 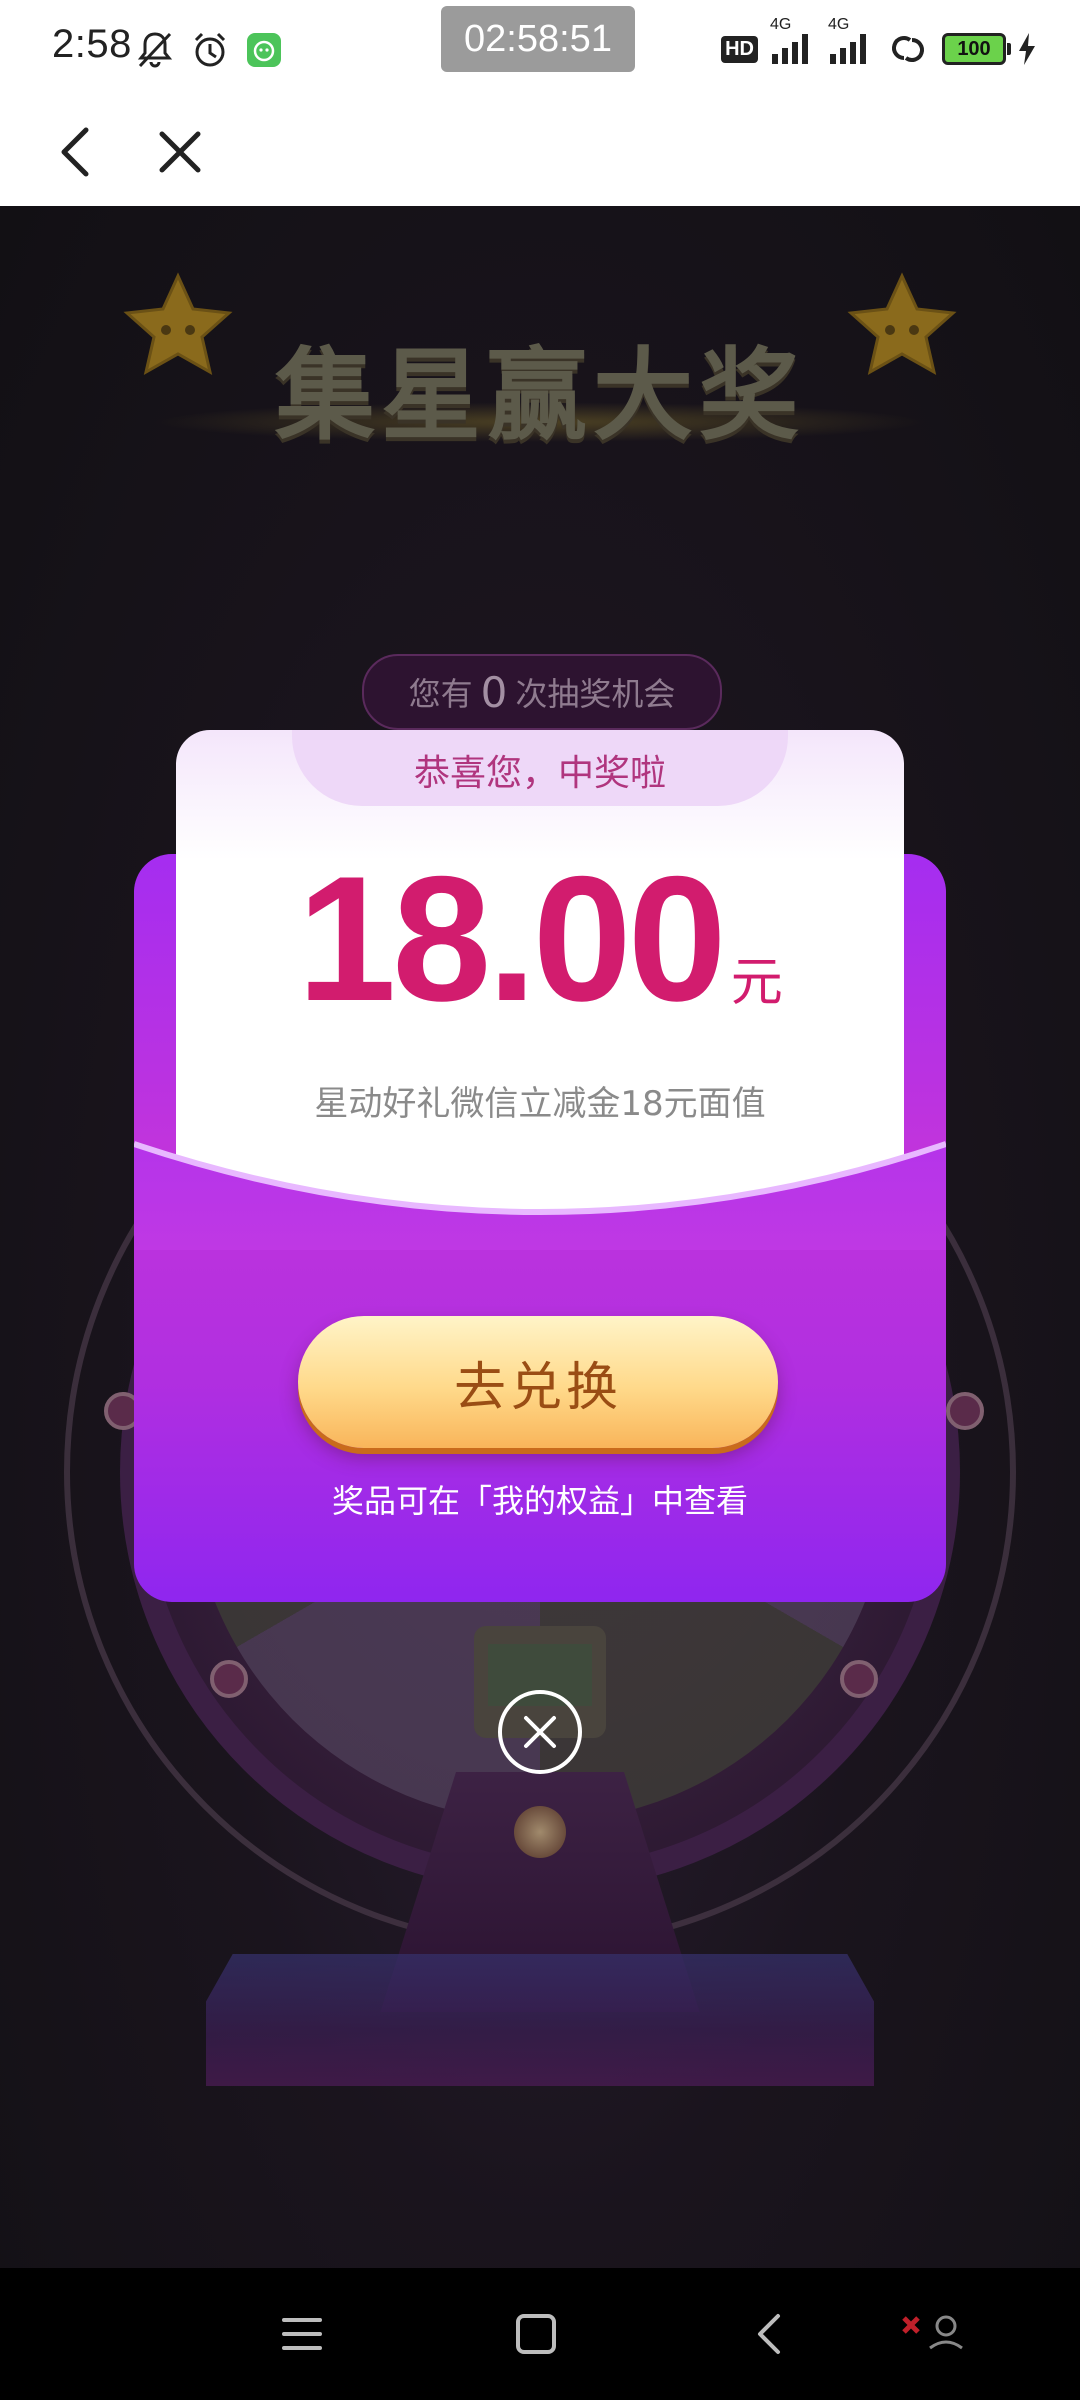 What do you see at coordinates (595, 694) in the screenshot?
I see `chances-suffix: 次抽奖机会` at bounding box center [595, 694].